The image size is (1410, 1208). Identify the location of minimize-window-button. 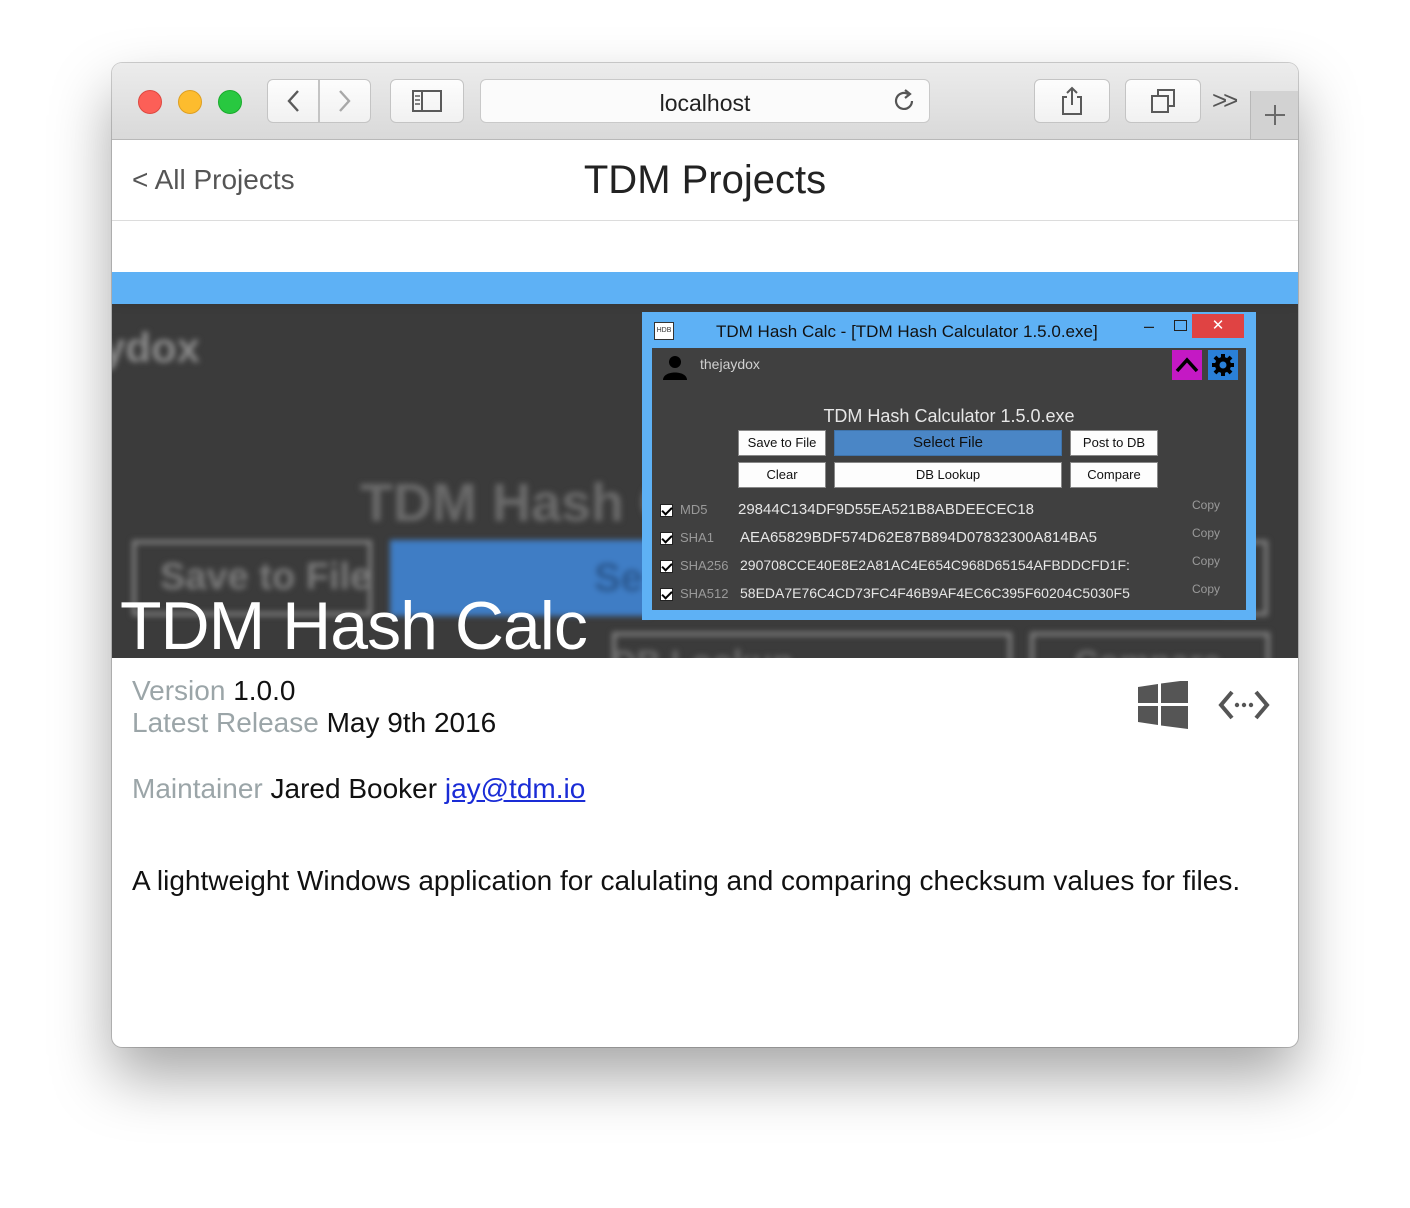
(190, 102).